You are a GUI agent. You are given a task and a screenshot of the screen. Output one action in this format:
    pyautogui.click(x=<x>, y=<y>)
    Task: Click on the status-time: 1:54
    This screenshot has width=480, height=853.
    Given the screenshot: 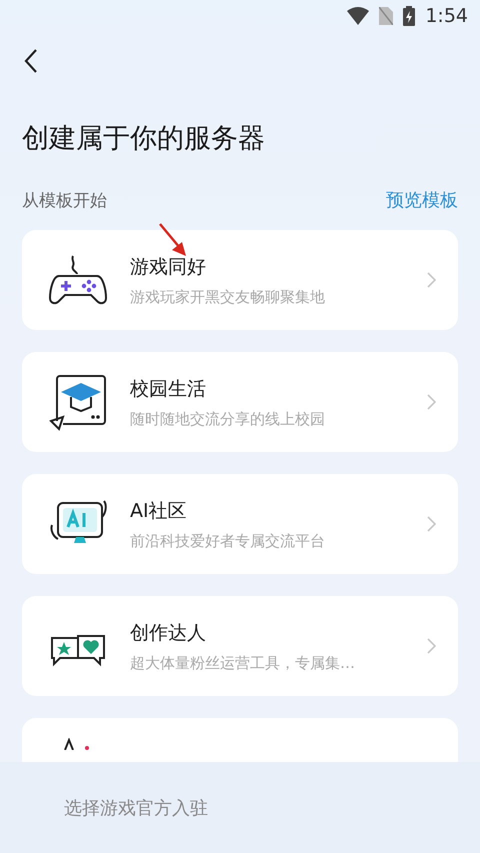 What is the action you would take?
    pyautogui.click(x=446, y=16)
    